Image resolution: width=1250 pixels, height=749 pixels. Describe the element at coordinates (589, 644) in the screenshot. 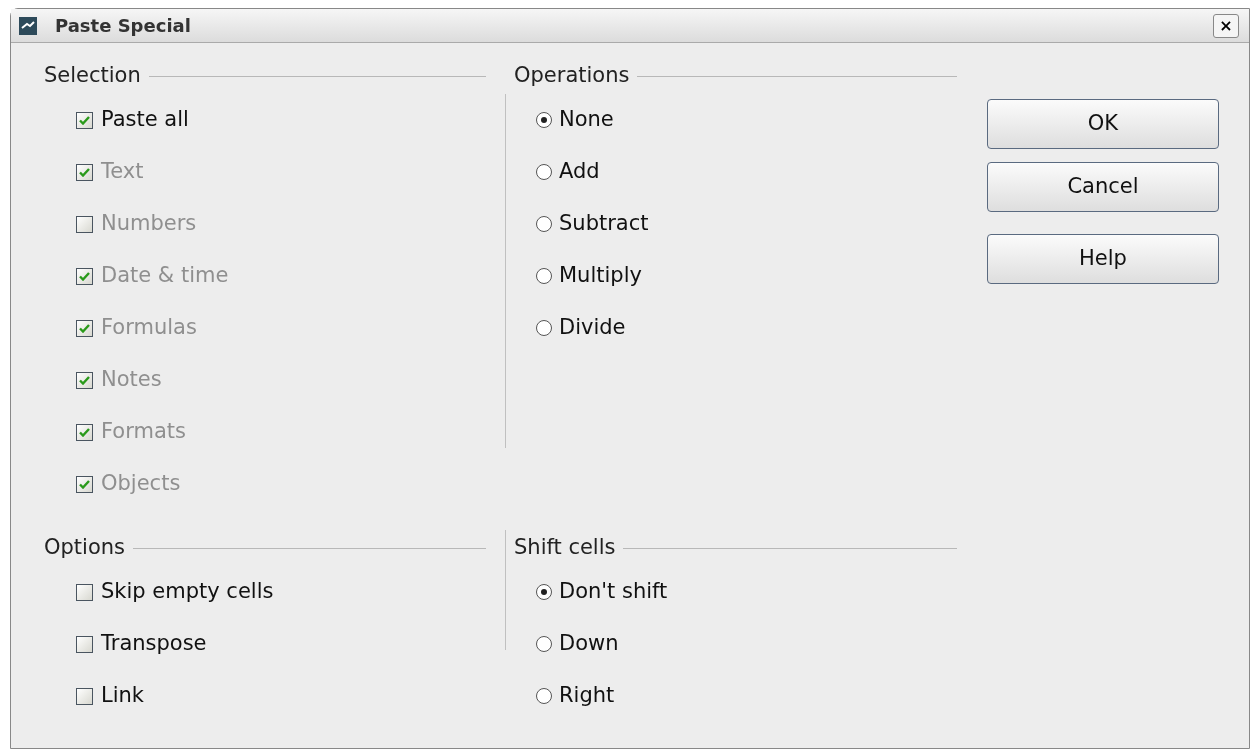

I see `radio-label: Down` at that location.